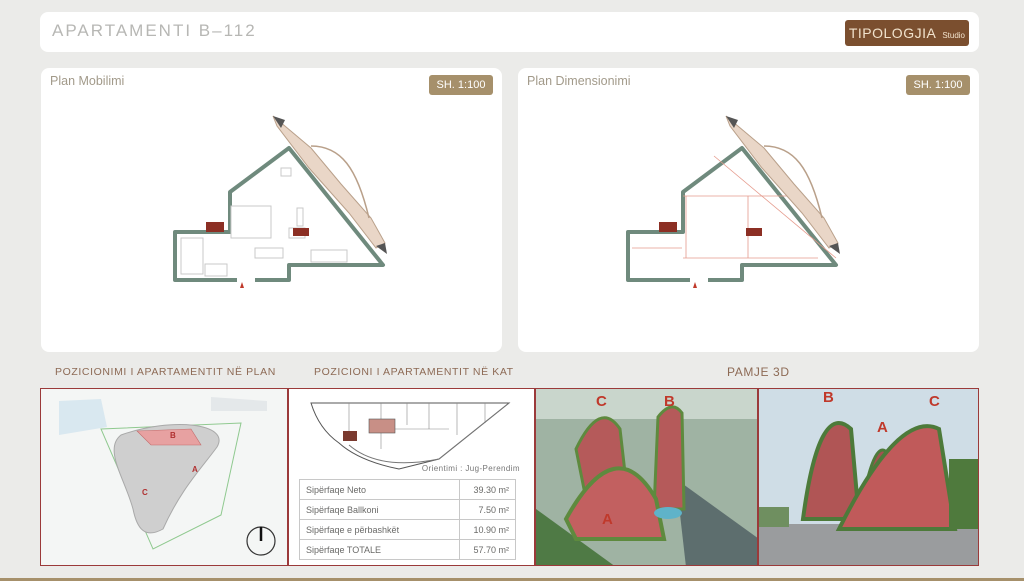 The height and width of the screenshot is (581, 1024). What do you see at coordinates (733, 201) in the screenshot?
I see `dimension-plan-drawing` at bounding box center [733, 201].